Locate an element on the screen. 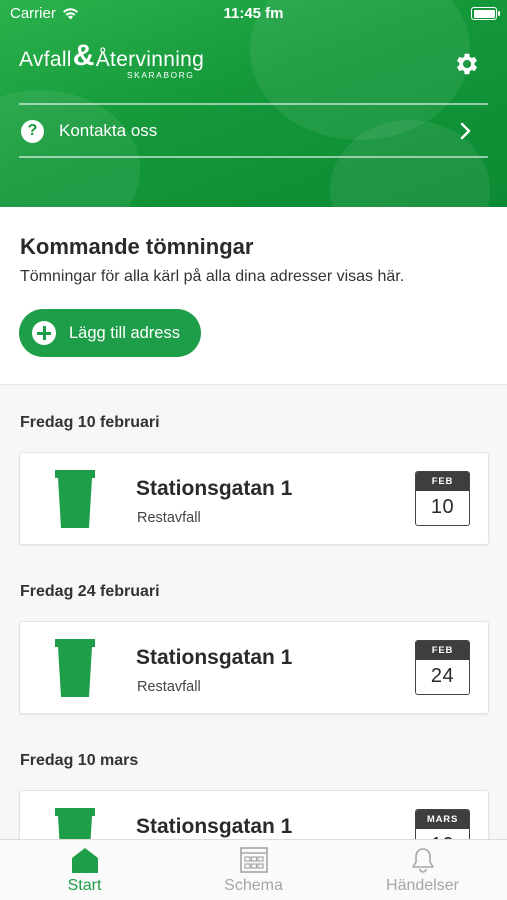 The image size is (507, 900). contact-us-row: ? Kontakta oss is located at coordinates (253, 131).